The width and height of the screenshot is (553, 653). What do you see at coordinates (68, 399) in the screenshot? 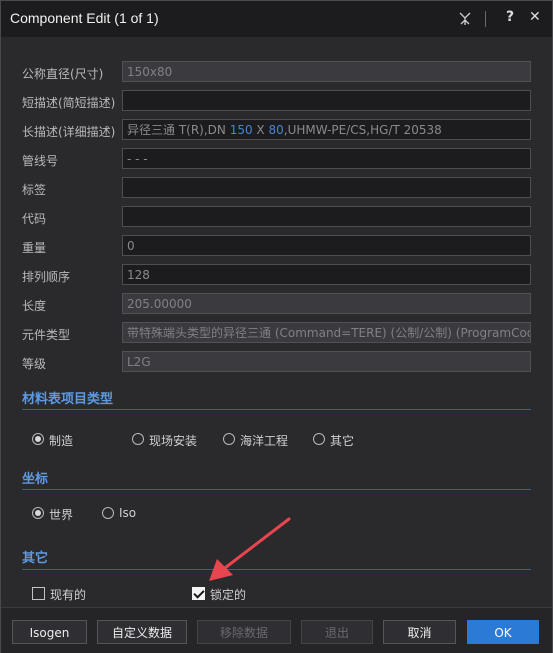
I see `section-title-bom-type: 材料表项目类型` at bounding box center [68, 399].